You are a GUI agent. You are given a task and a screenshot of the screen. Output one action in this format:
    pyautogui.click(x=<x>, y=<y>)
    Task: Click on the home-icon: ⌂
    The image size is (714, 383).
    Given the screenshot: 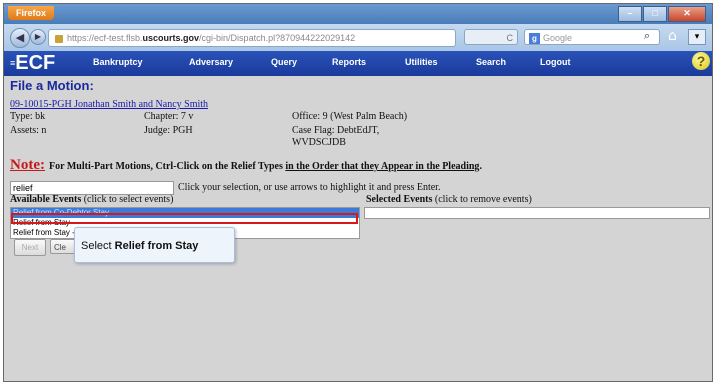 What is the action you would take?
    pyautogui.click(x=672, y=36)
    